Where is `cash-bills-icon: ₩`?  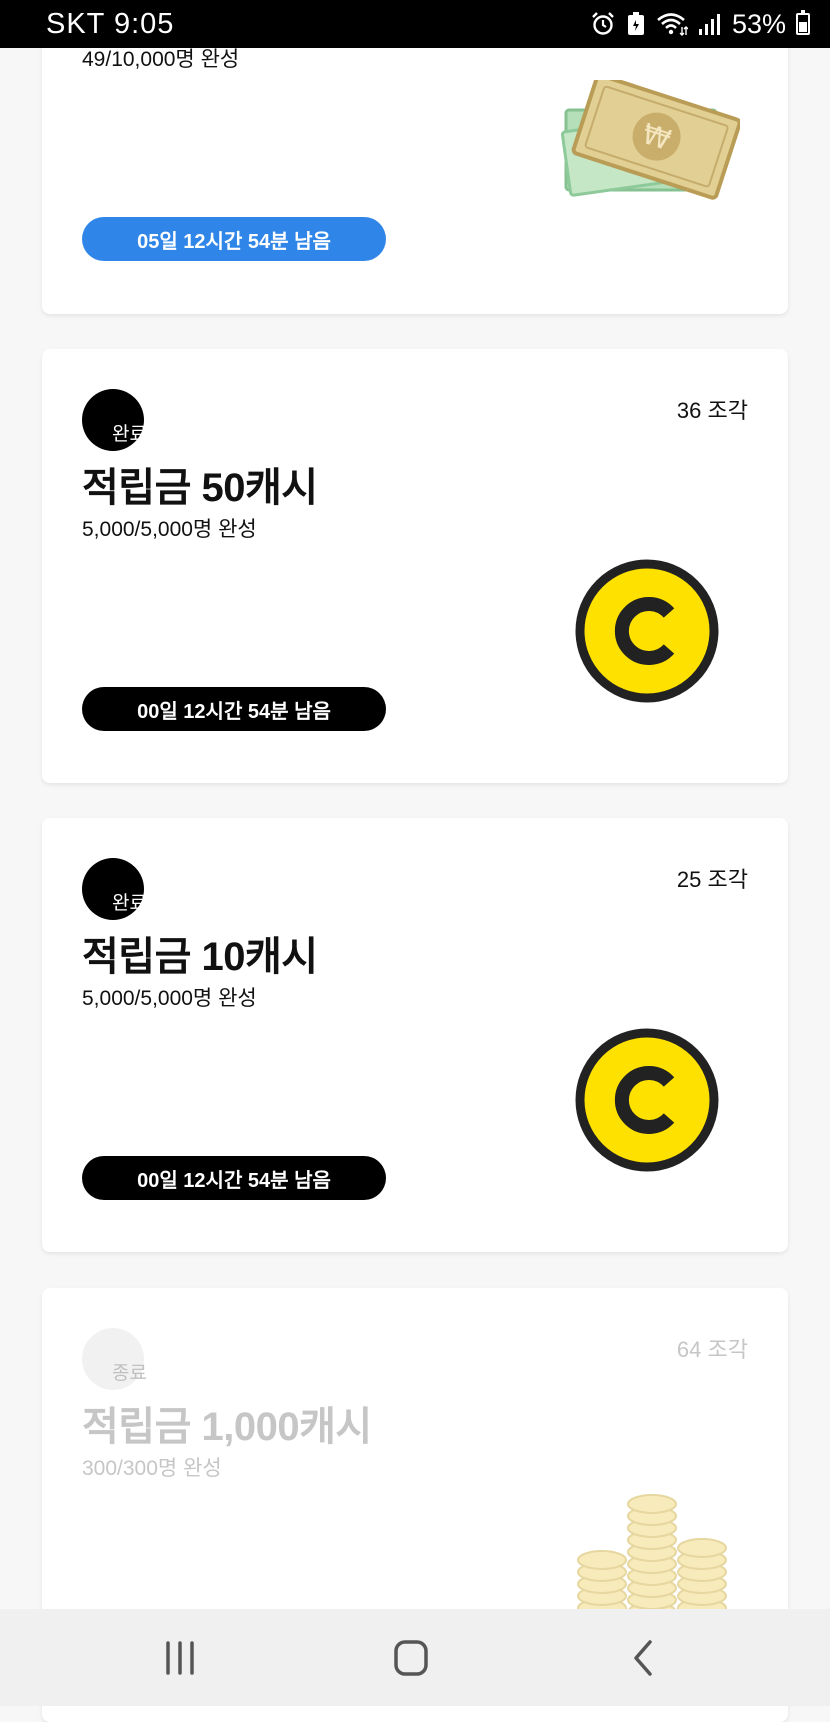
cash-bills-icon: ₩ is located at coordinates (650, 140).